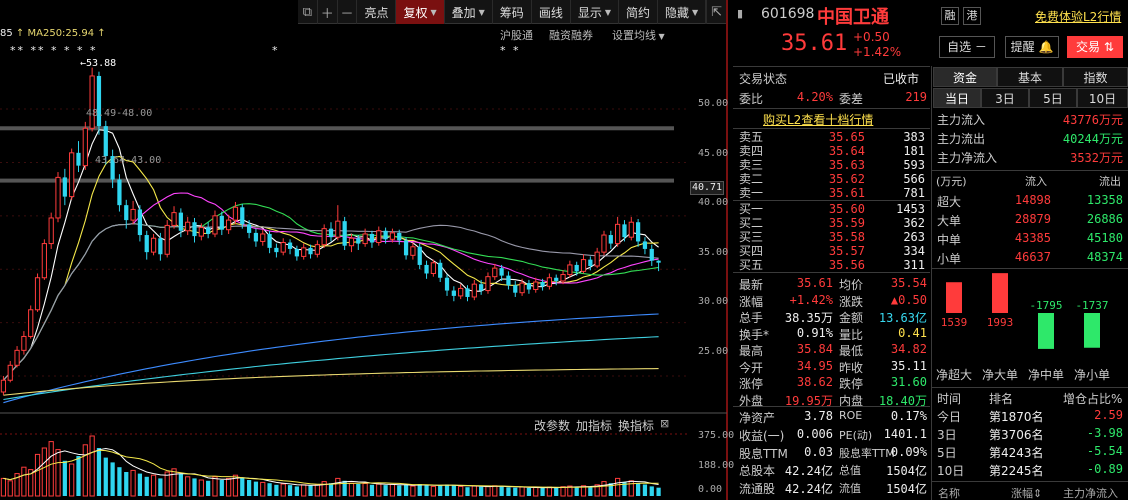  Describe the element at coordinates (846, 209) in the screenshot. I see `bid-price: 35.60` at that location.